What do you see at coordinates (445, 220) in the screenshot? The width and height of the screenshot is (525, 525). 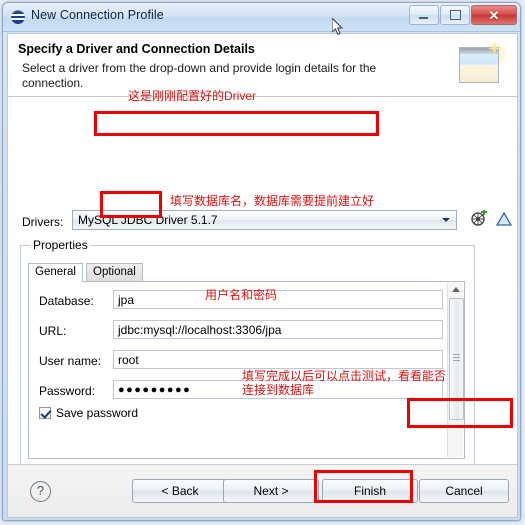 I see `chevron-down-icon` at bounding box center [445, 220].